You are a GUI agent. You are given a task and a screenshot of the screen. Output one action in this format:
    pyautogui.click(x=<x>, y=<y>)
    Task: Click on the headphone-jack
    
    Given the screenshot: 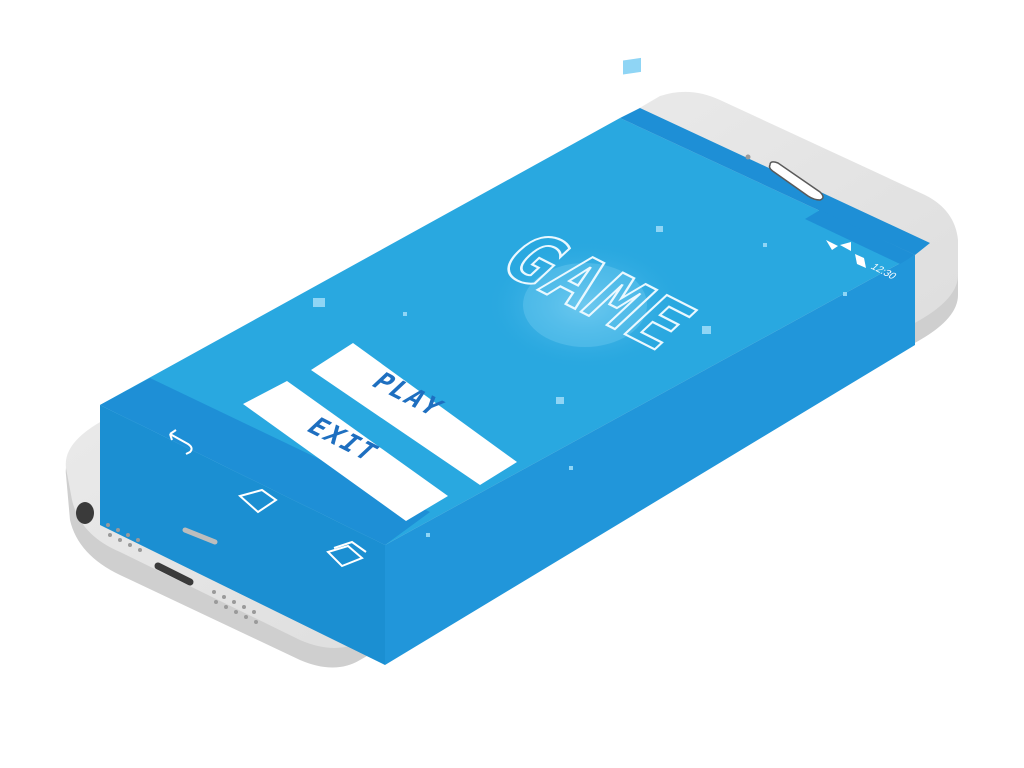 What is the action you would take?
    pyautogui.click(x=85, y=513)
    